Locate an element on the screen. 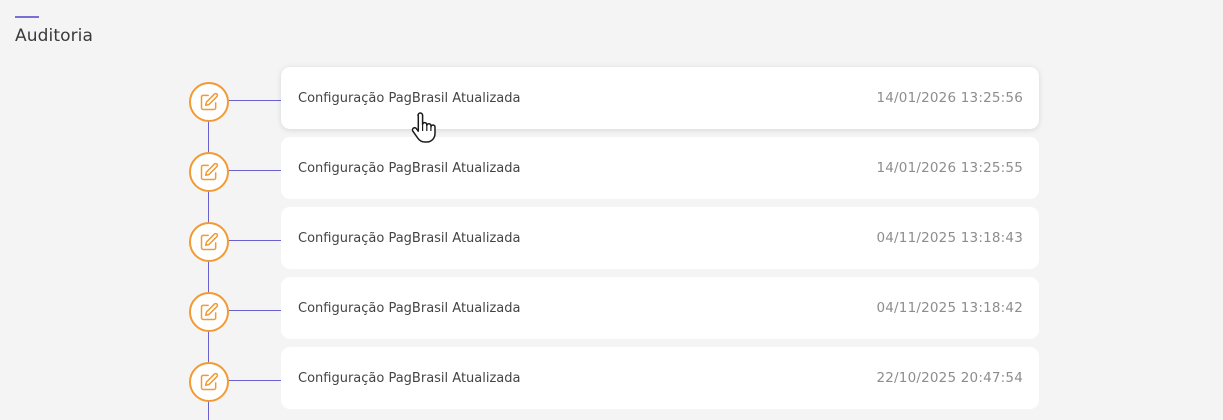  event-timestamp: 22/10/2025 20:47:54 is located at coordinates (949, 378).